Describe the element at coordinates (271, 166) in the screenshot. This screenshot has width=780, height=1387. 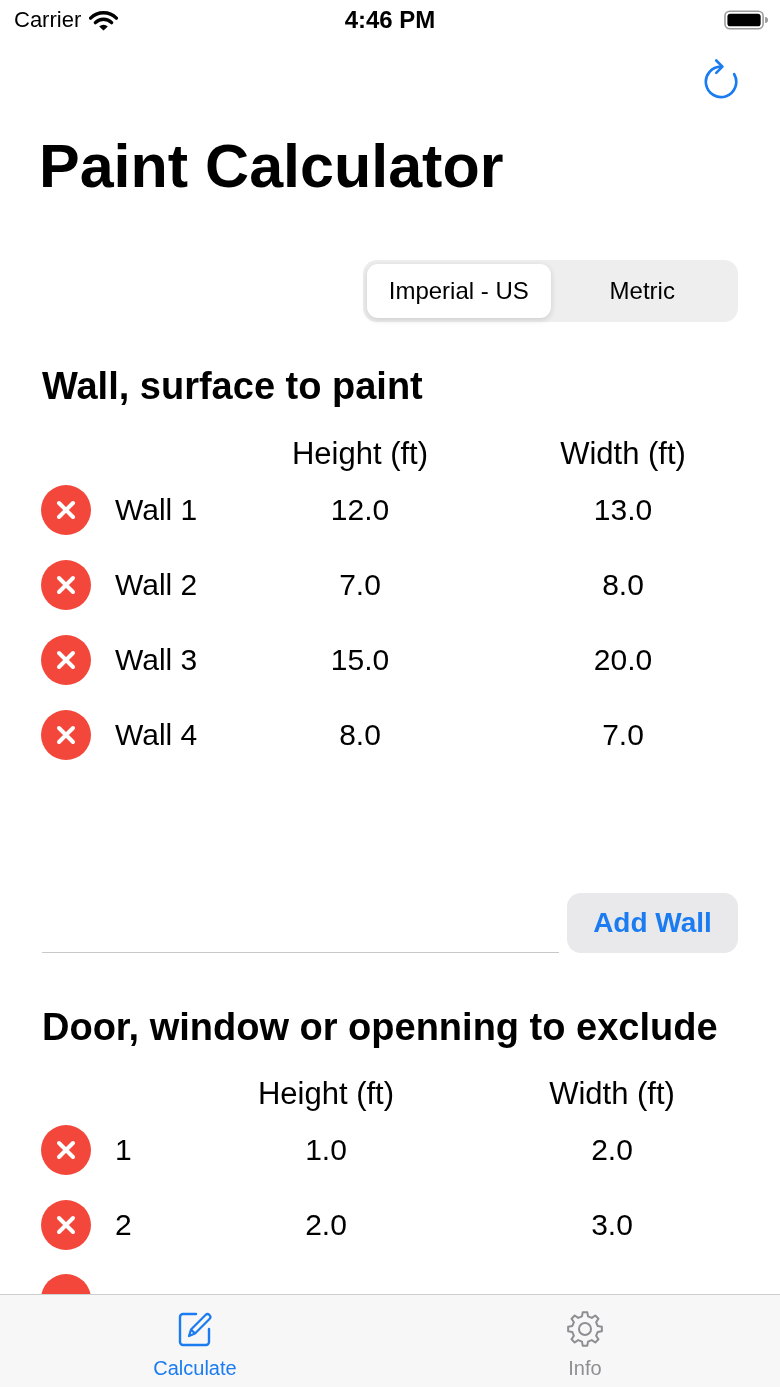
I see `page-title: Paint Calculator` at that location.